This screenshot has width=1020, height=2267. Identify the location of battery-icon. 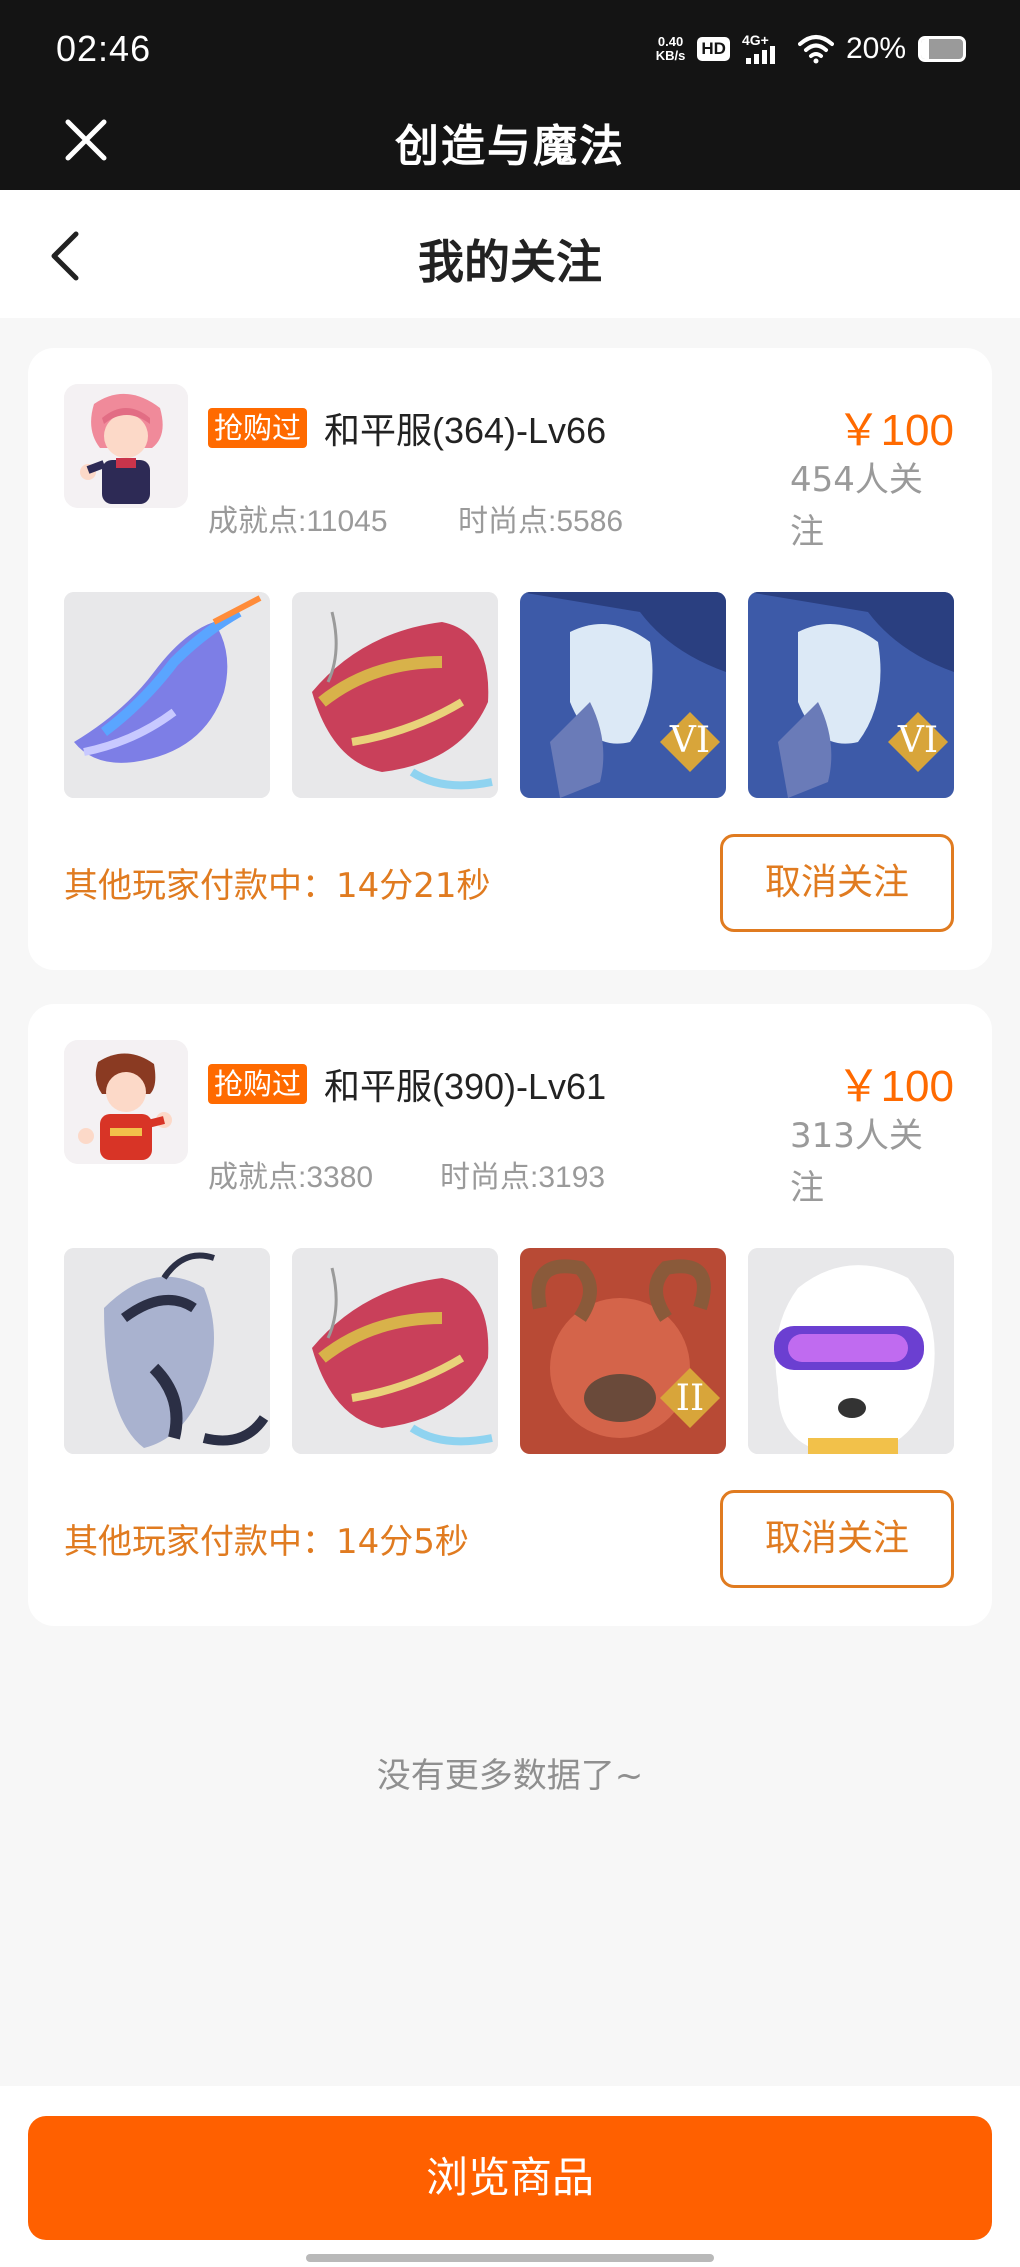
(942, 49).